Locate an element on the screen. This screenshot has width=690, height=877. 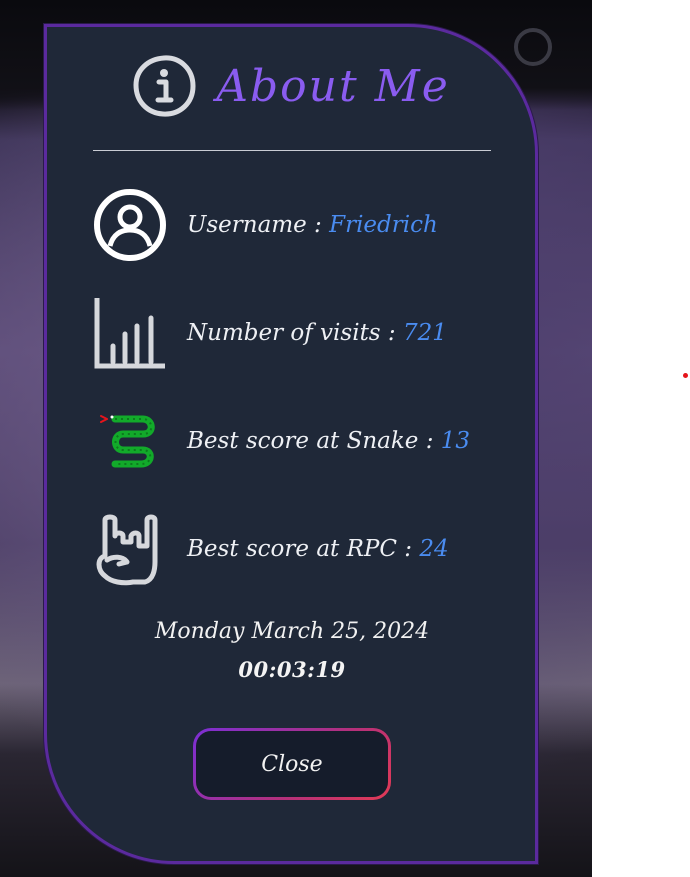
rock-hand-icon is located at coordinates (130, 549).